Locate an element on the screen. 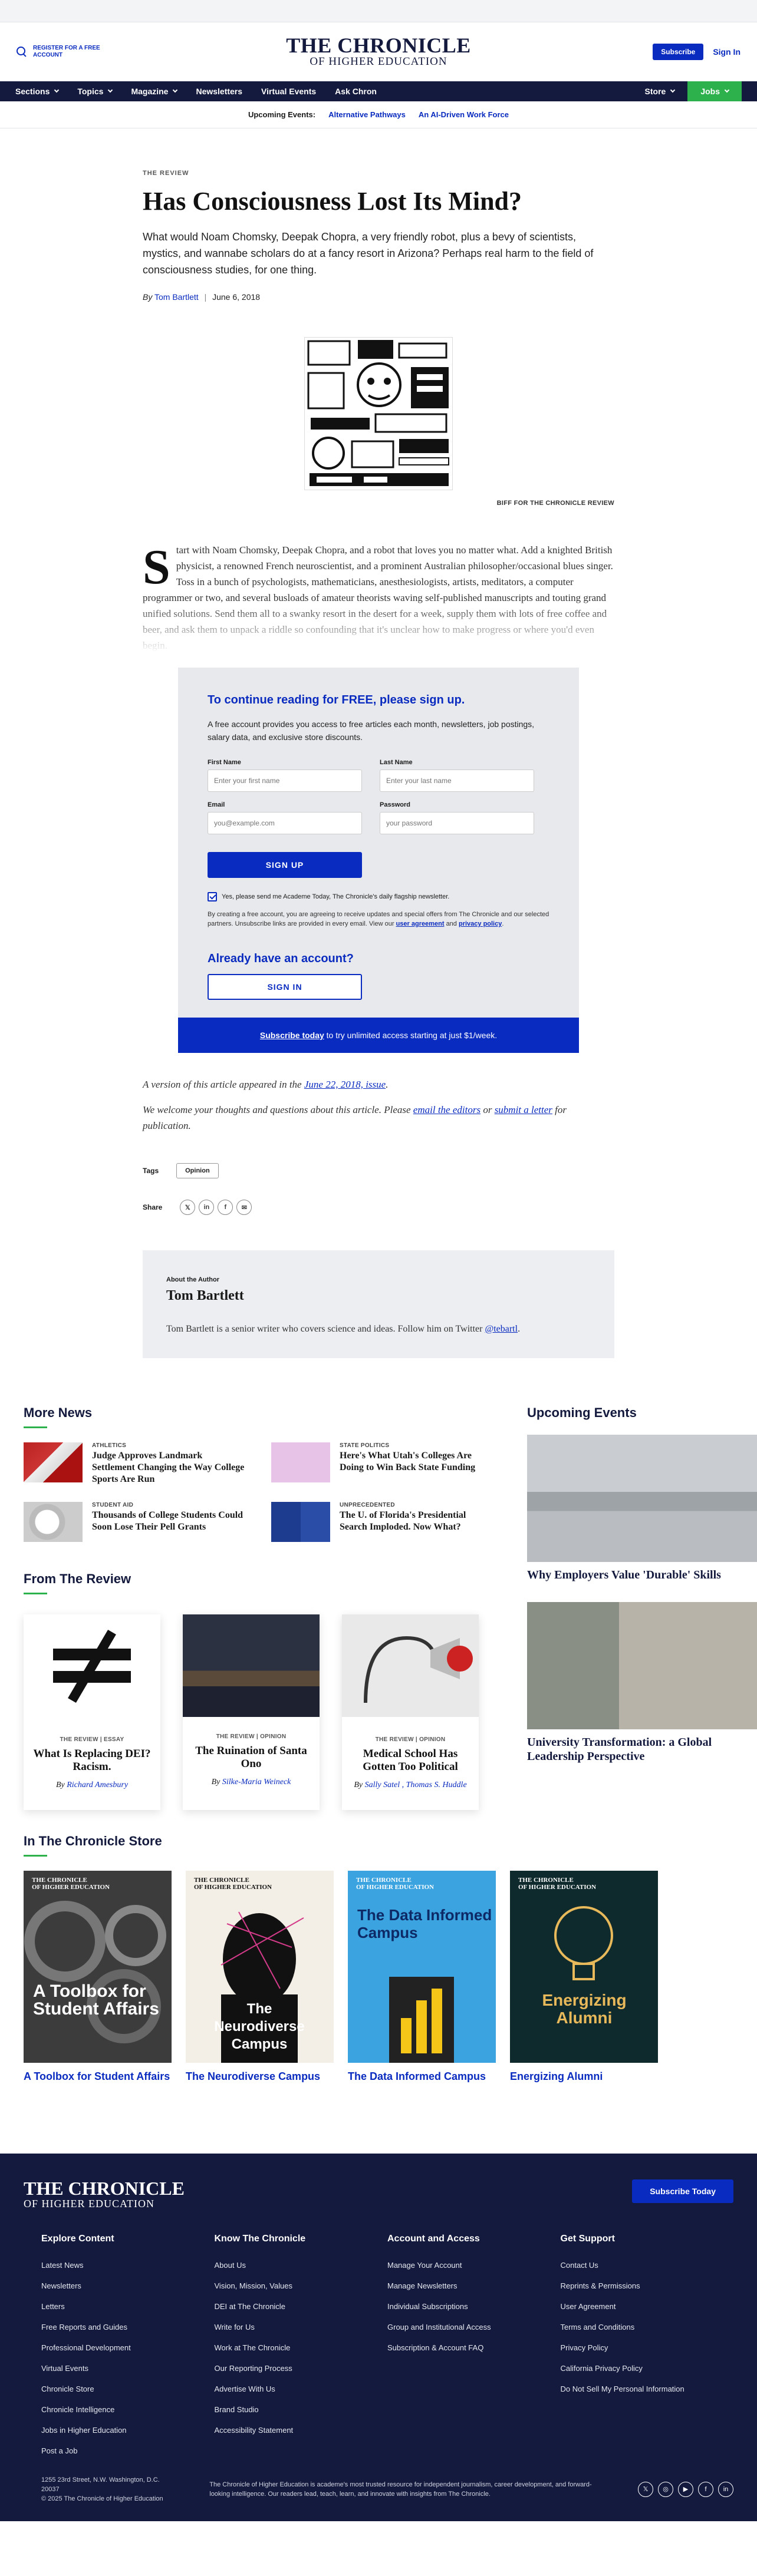 The height and width of the screenshot is (2576, 757). register-link: REGISTER FOR A FREE ACCOUNT is located at coordinates (77, 52).